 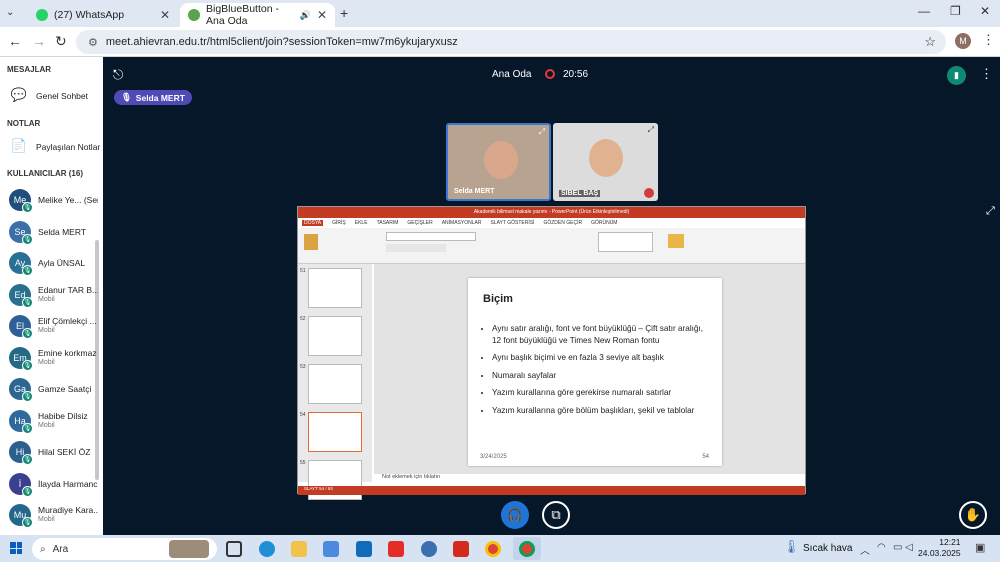 What do you see at coordinates (556, 515) in the screenshot?
I see `screenshare-button: ⧉` at bounding box center [556, 515].